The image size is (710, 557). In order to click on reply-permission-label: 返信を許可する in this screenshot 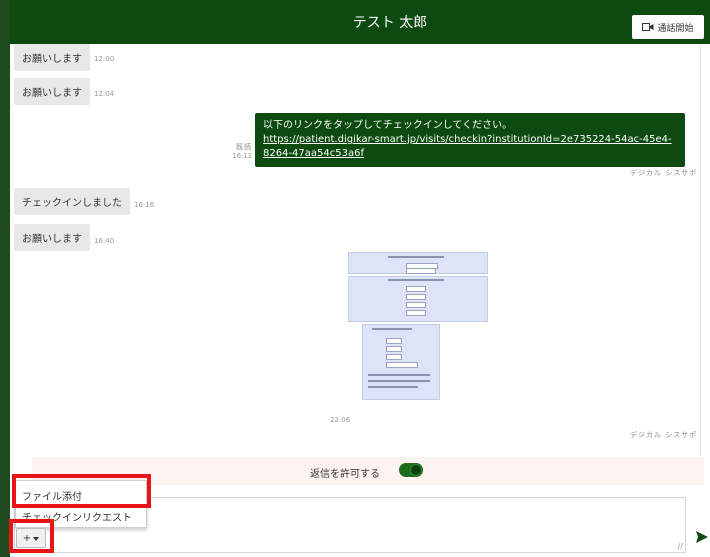, I will do `click(345, 474)`.